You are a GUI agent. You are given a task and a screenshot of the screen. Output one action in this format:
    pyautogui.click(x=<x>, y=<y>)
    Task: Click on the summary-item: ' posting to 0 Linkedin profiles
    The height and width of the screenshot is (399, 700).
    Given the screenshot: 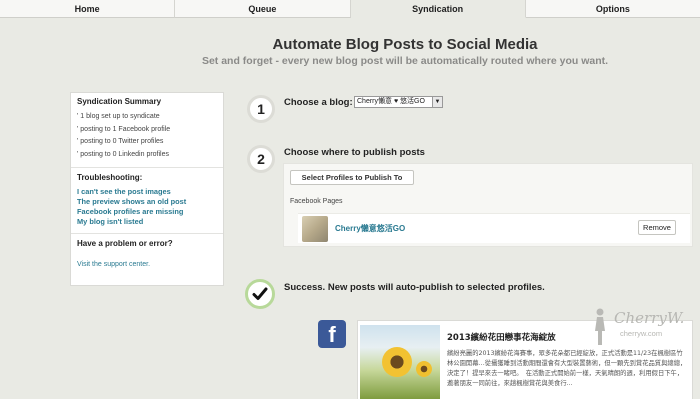 What is the action you would take?
    pyautogui.click(x=123, y=154)
    